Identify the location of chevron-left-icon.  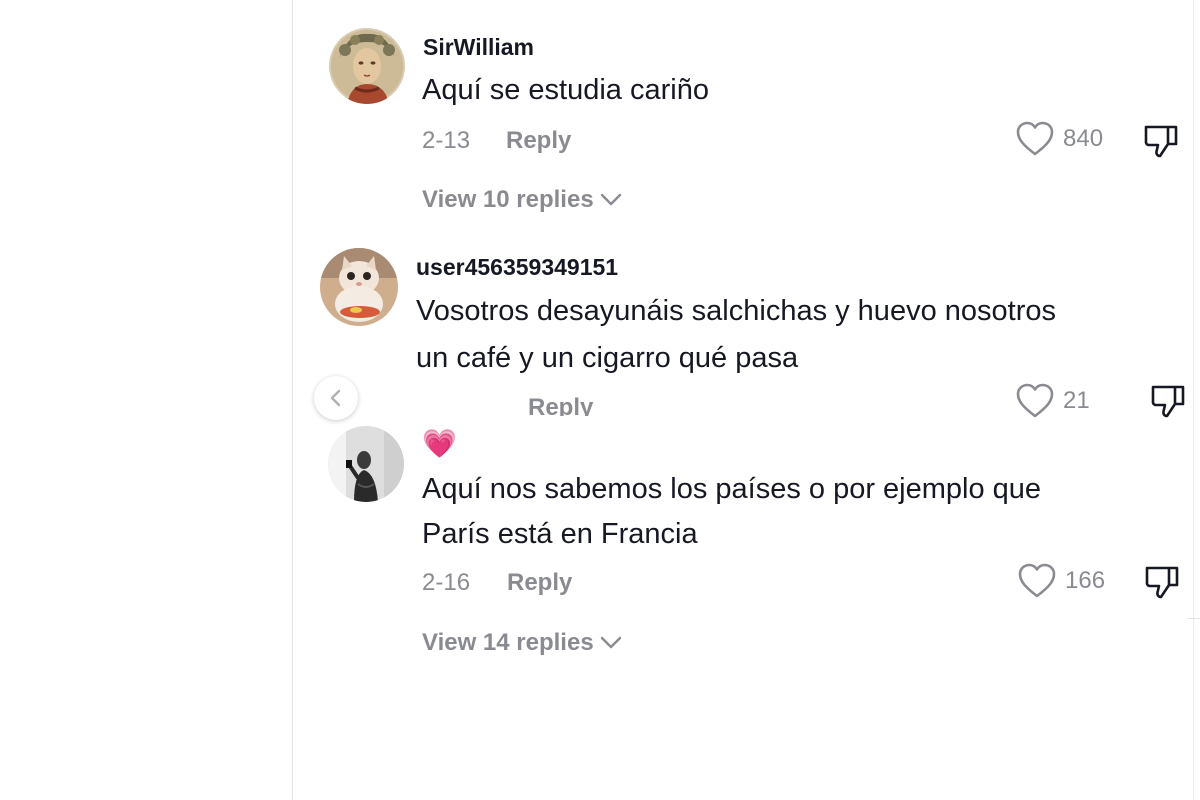
(335, 398).